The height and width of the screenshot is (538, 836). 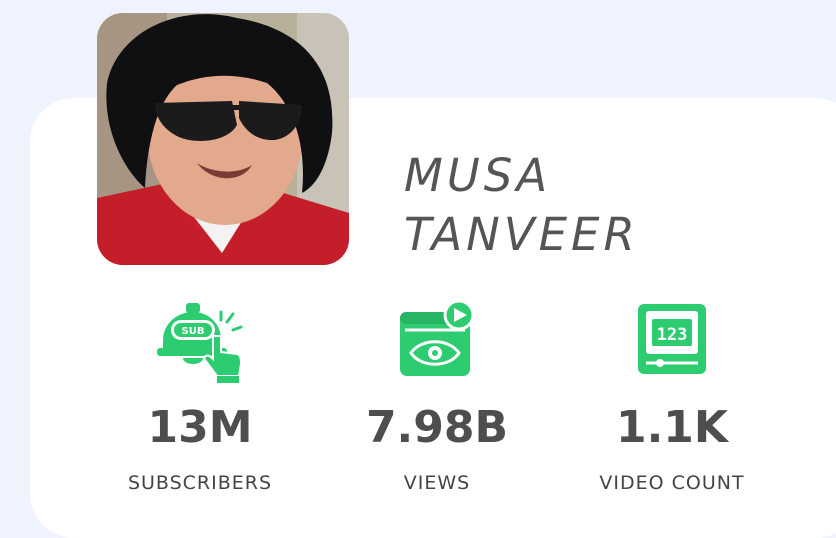 What do you see at coordinates (437, 397) in the screenshot?
I see `stat-views: 7.98B VIEWS` at bounding box center [437, 397].